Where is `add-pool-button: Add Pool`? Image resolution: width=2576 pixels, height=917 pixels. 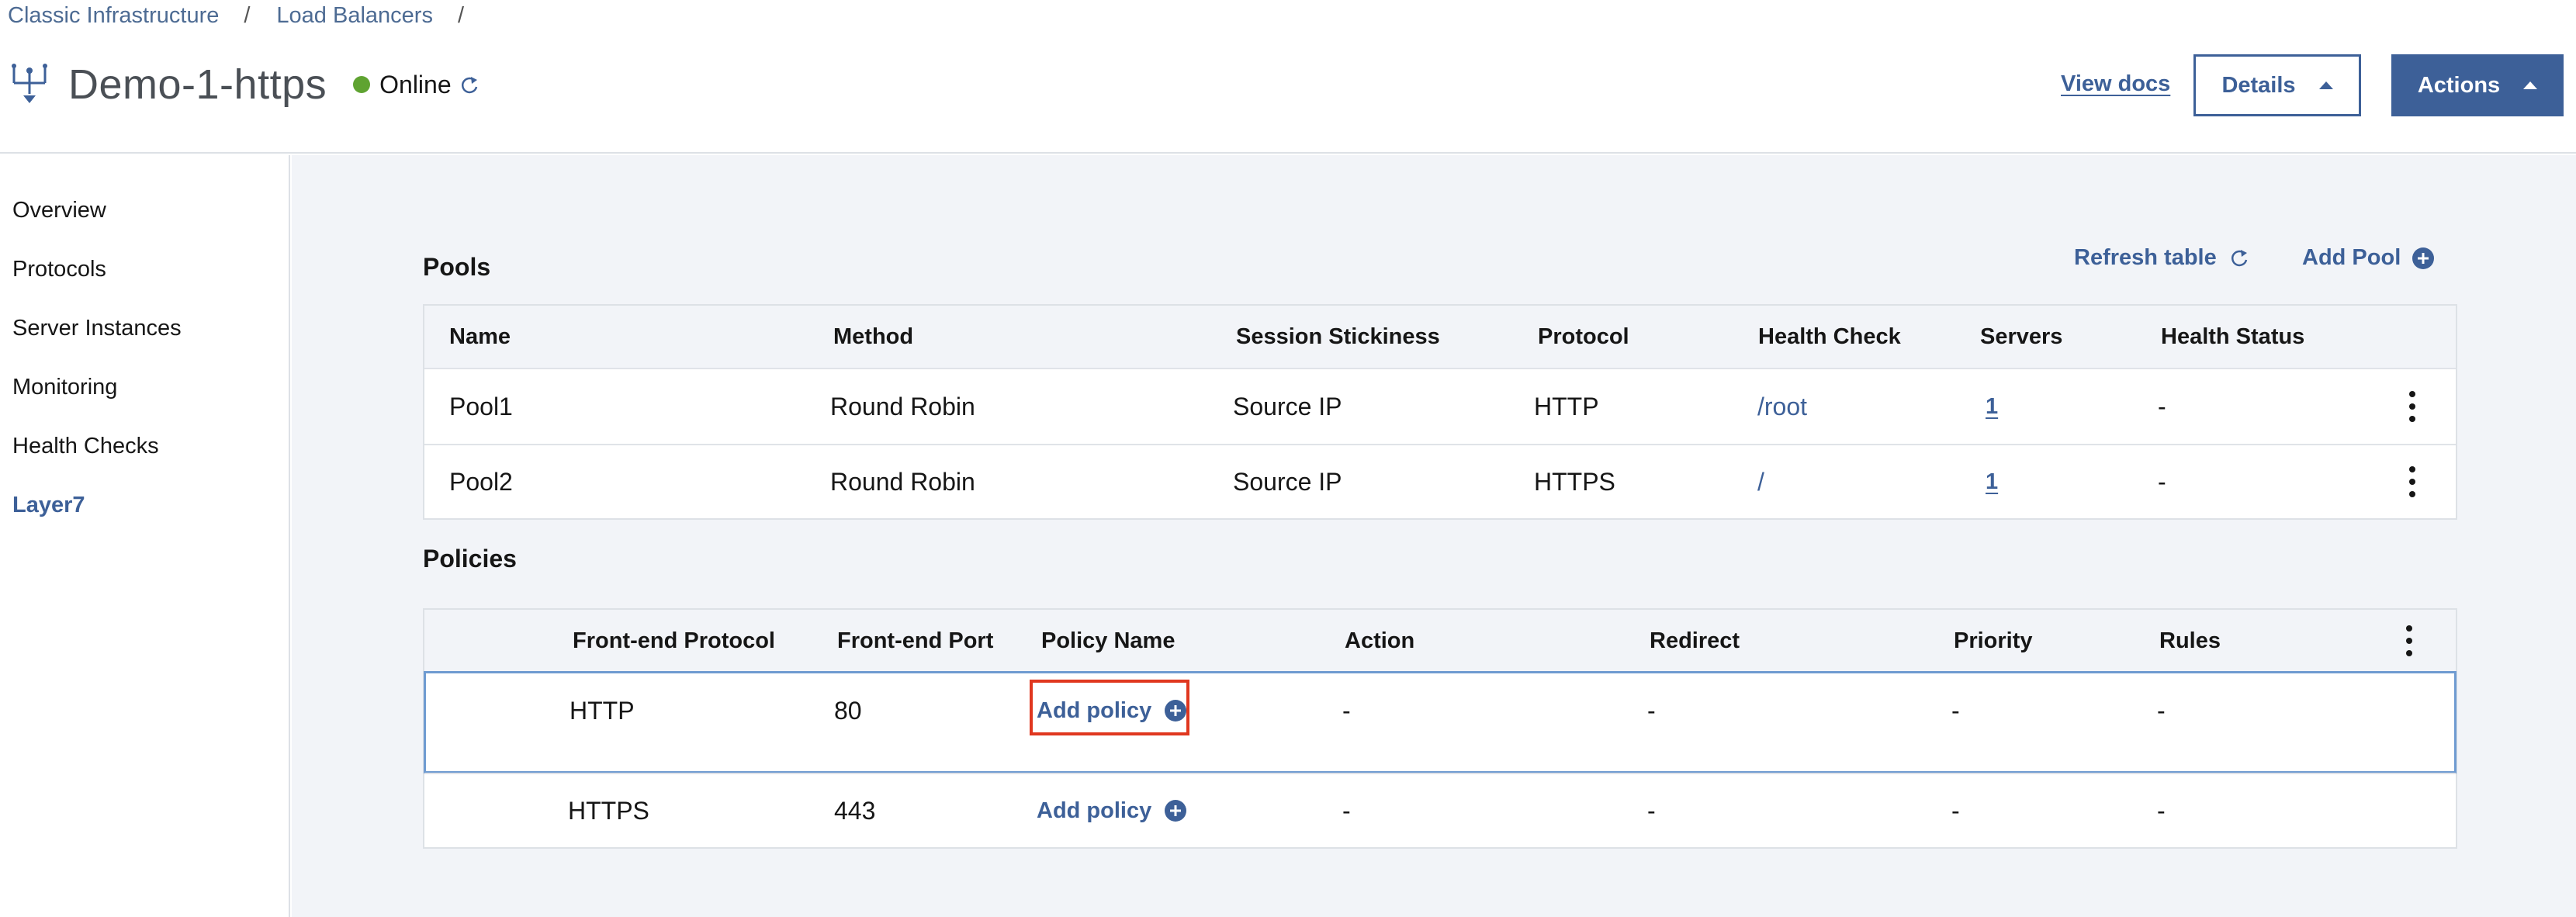
add-pool-button: Add Pool is located at coordinates (2368, 258).